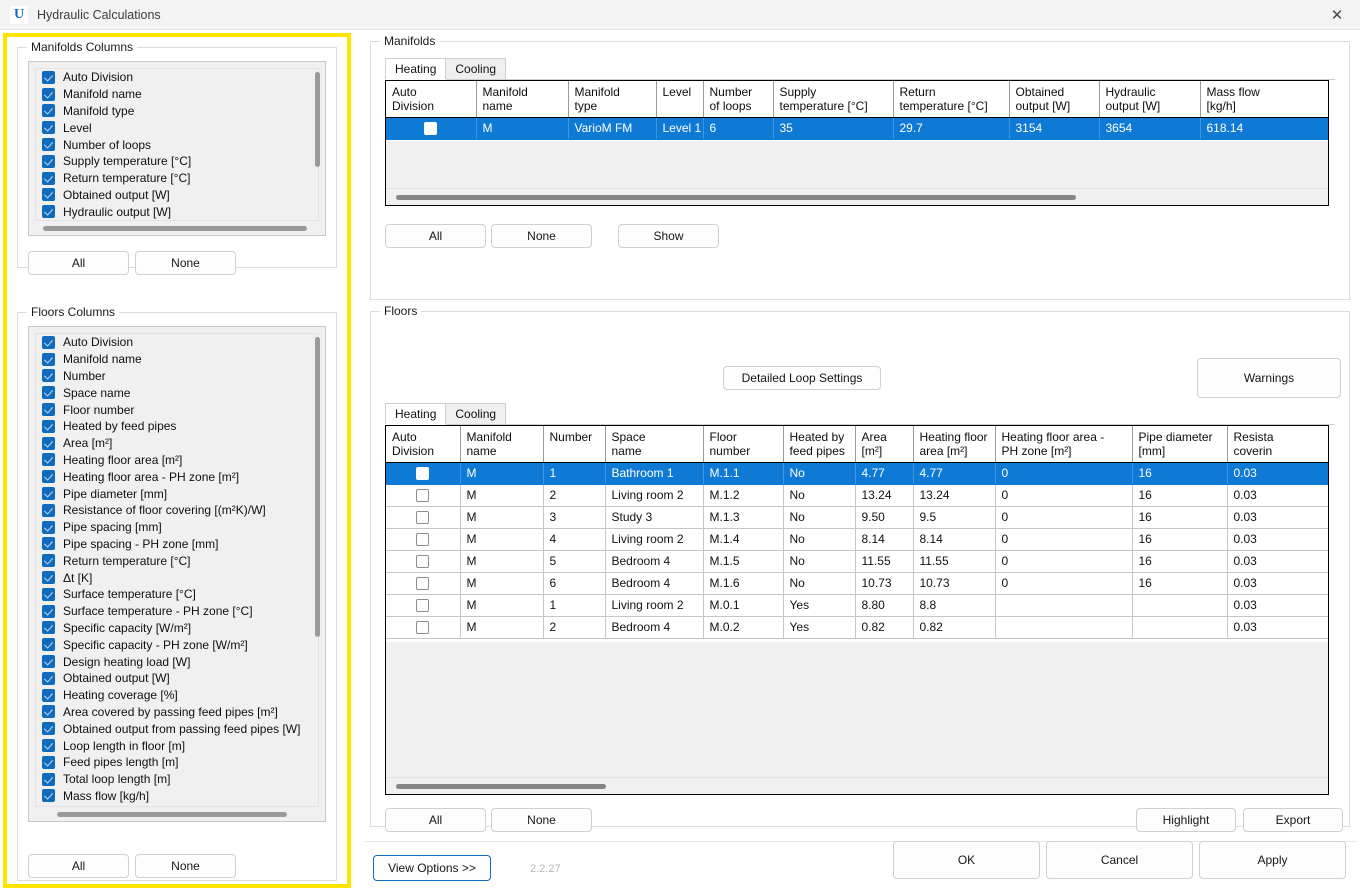 This screenshot has height=893, width=1360. Describe the element at coordinates (1293, 820) in the screenshot. I see `floors-export-button: Export` at that location.